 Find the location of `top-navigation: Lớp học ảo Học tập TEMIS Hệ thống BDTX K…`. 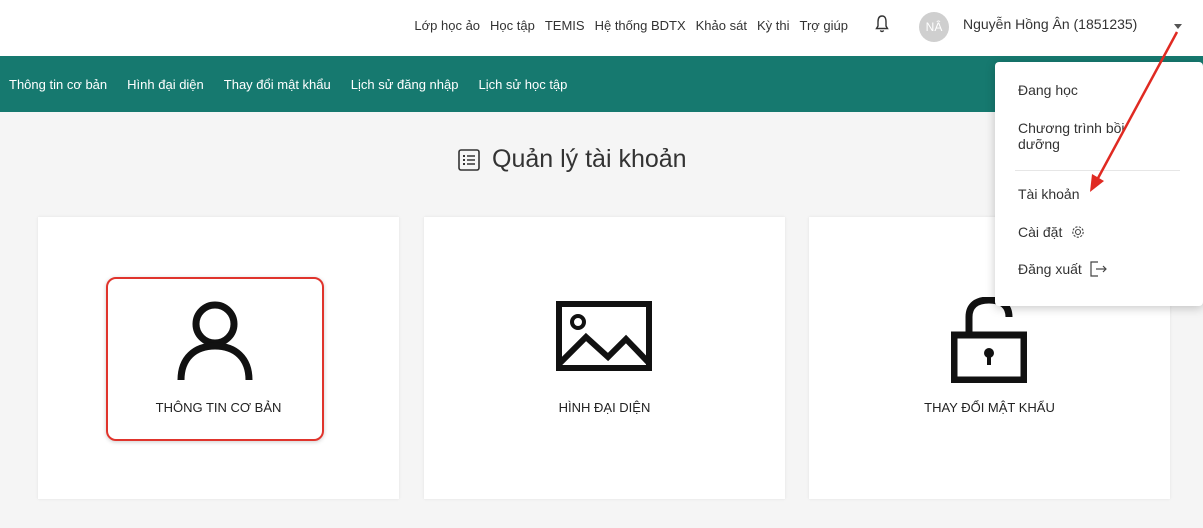

top-navigation: Lớp học ảo Học tập TEMIS Hệ thống BDTX K… is located at coordinates (601, 28).